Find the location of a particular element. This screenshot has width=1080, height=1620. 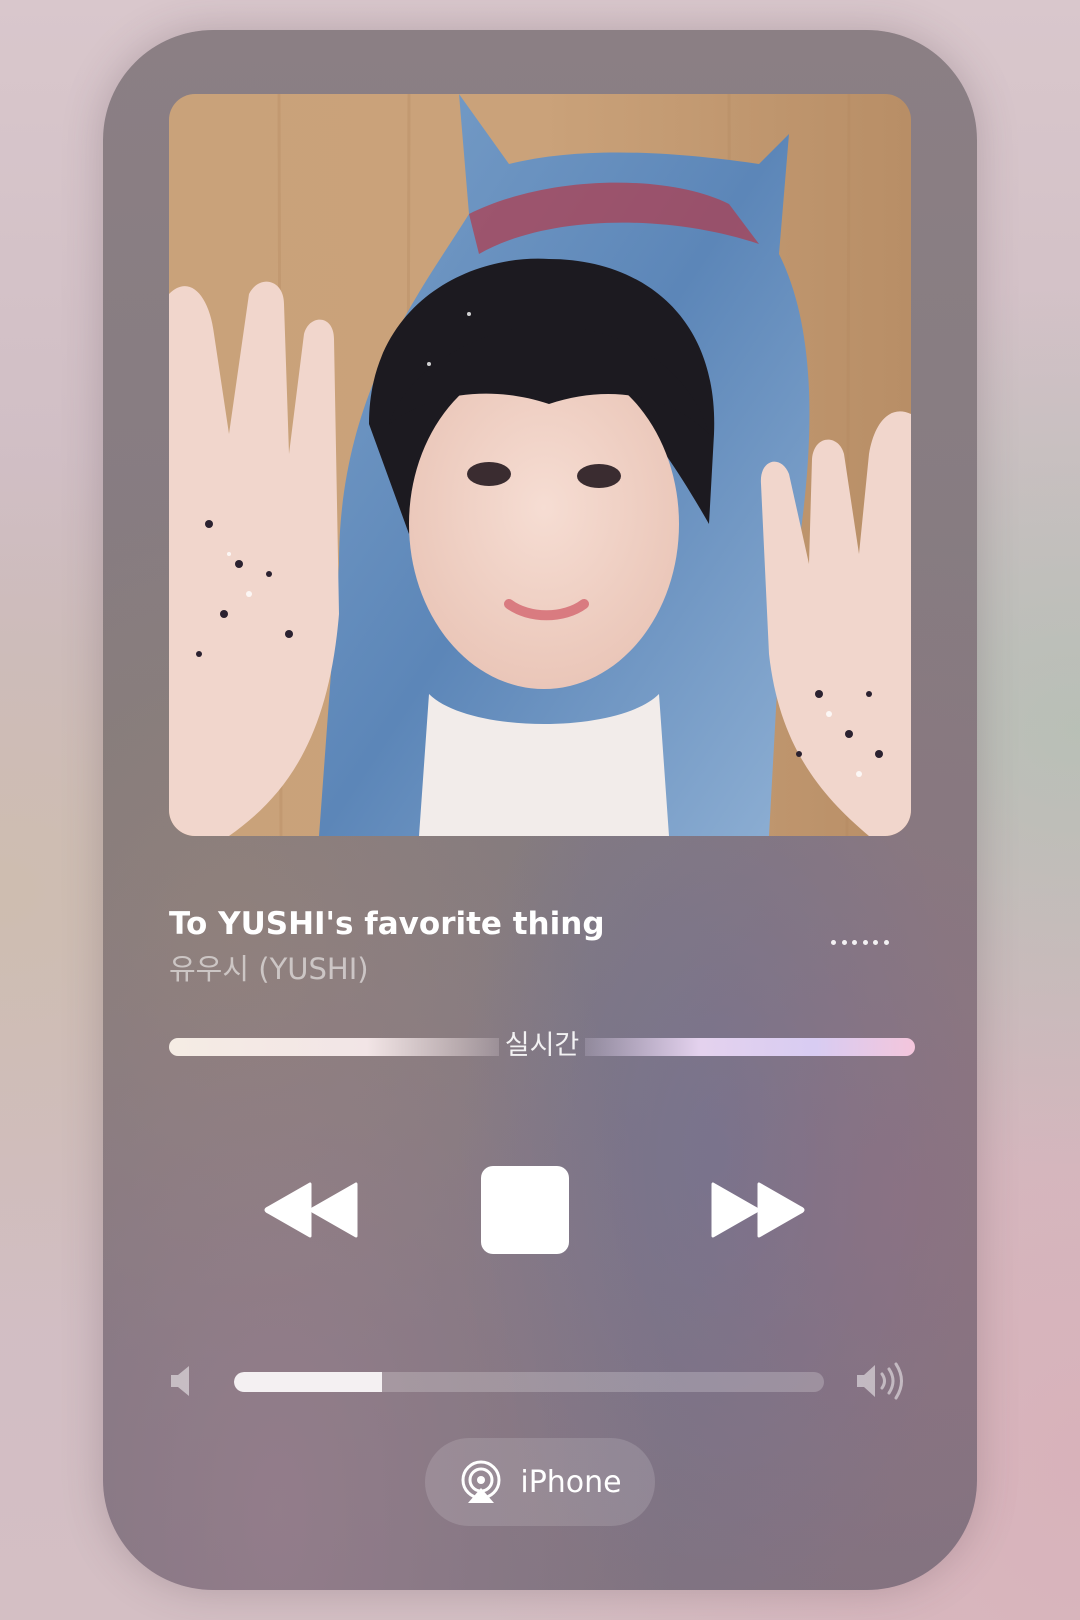

rewind-icon is located at coordinates (311, 1210).